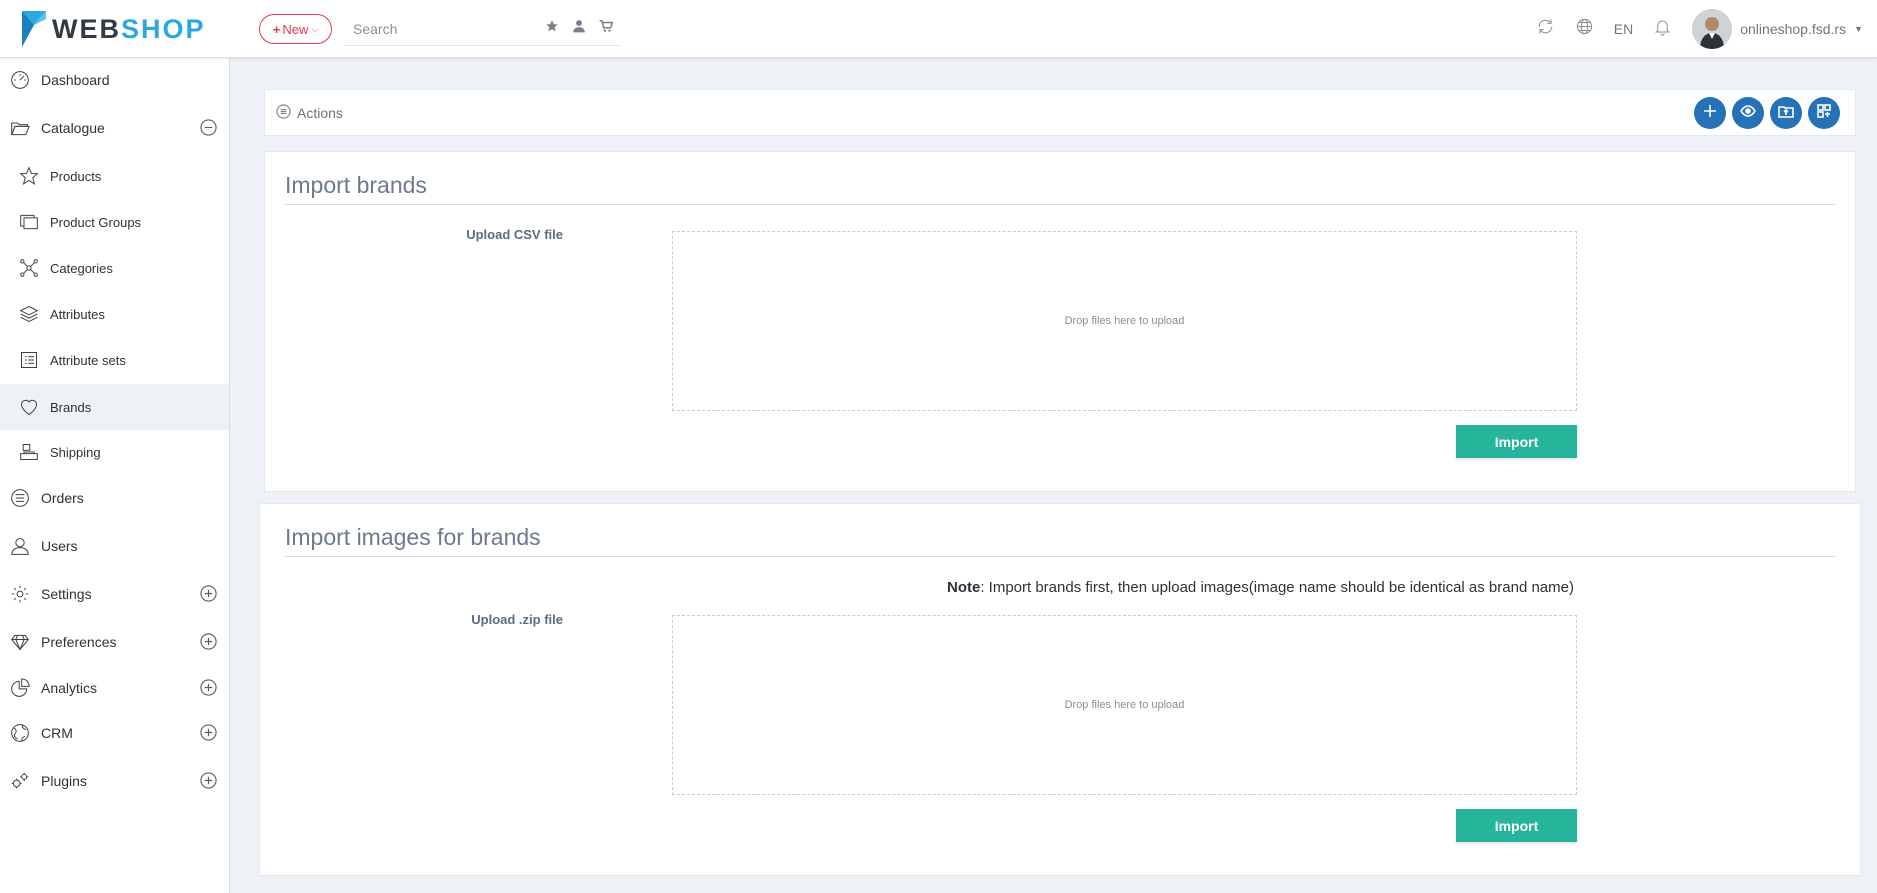  Describe the element at coordinates (114, 176) in the screenshot. I see `sidebar-item-products: Products` at that location.